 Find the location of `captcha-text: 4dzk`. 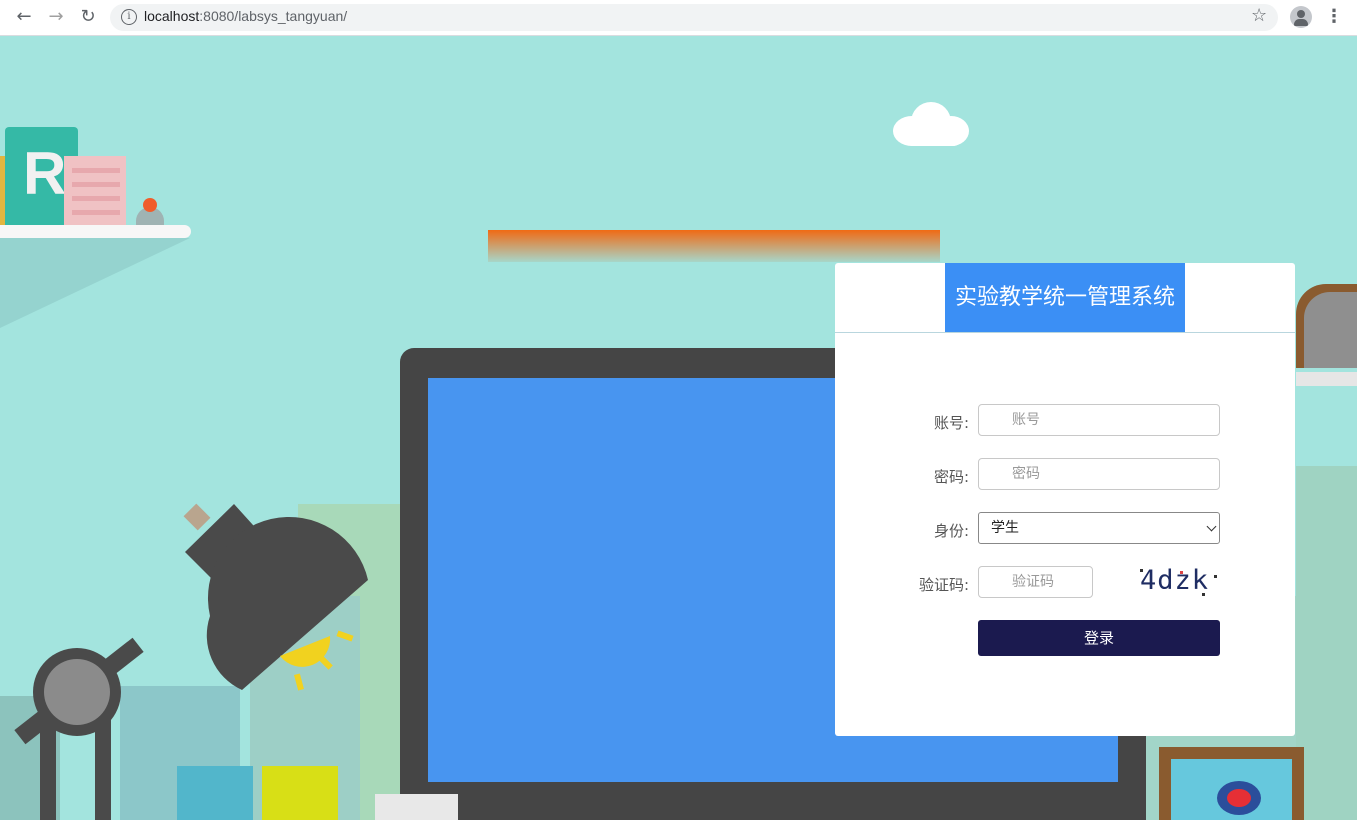

captcha-text: 4dzk is located at coordinates (1175, 580).